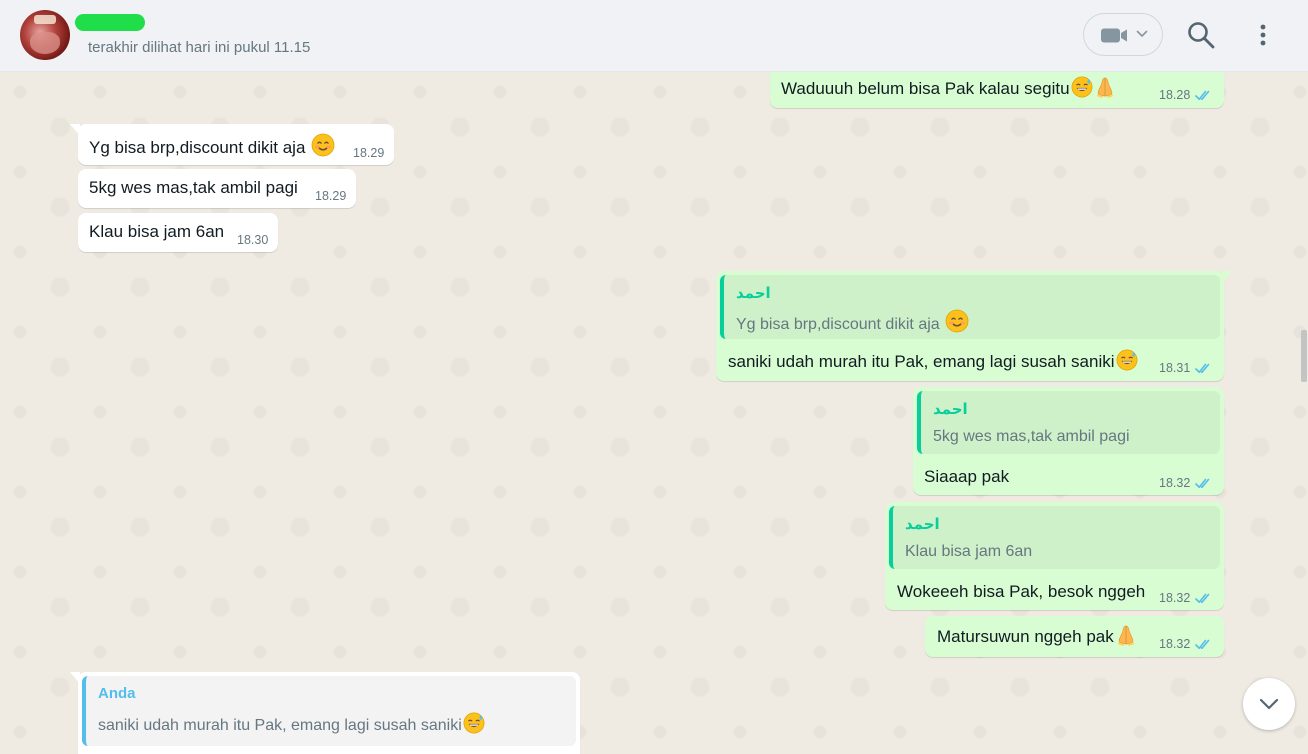 The height and width of the screenshot is (754, 1308). I want to click on menu-icon, so click(1263, 35).